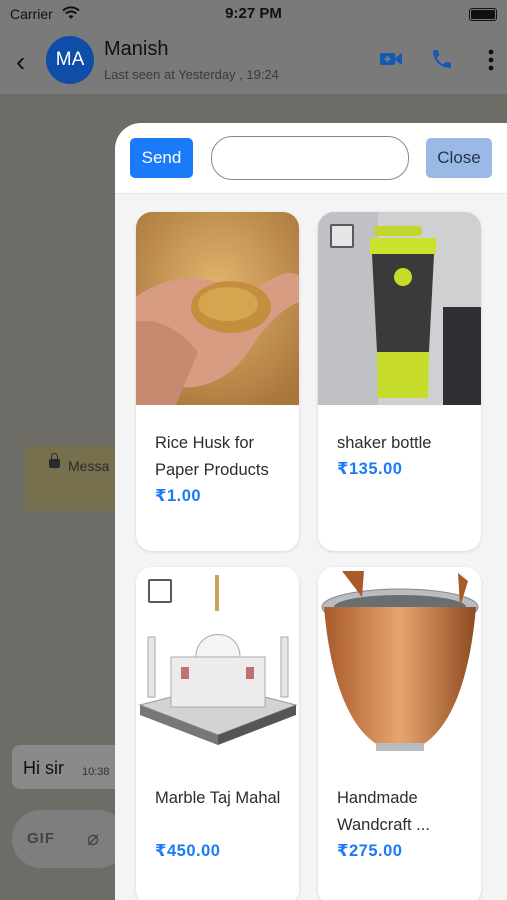 The width and height of the screenshot is (507, 900). Describe the element at coordinates (384, 443) in the screenshot. I see `product-name: shaker bottle` at that location.